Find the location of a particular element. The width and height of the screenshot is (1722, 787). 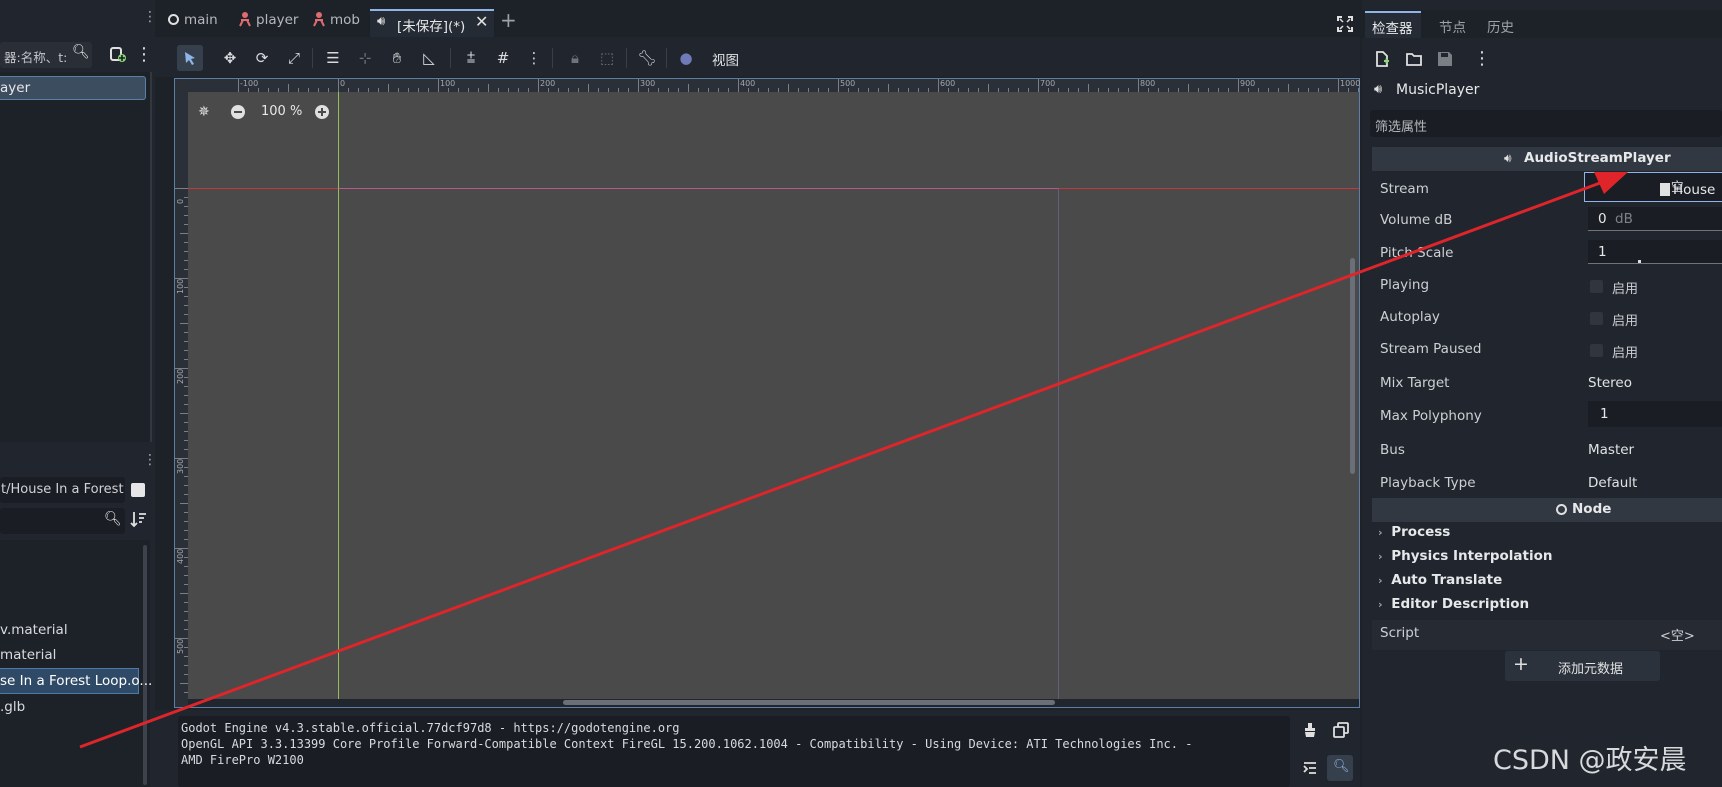

grid-snap-icon: # is located at coordinates (503, 58).